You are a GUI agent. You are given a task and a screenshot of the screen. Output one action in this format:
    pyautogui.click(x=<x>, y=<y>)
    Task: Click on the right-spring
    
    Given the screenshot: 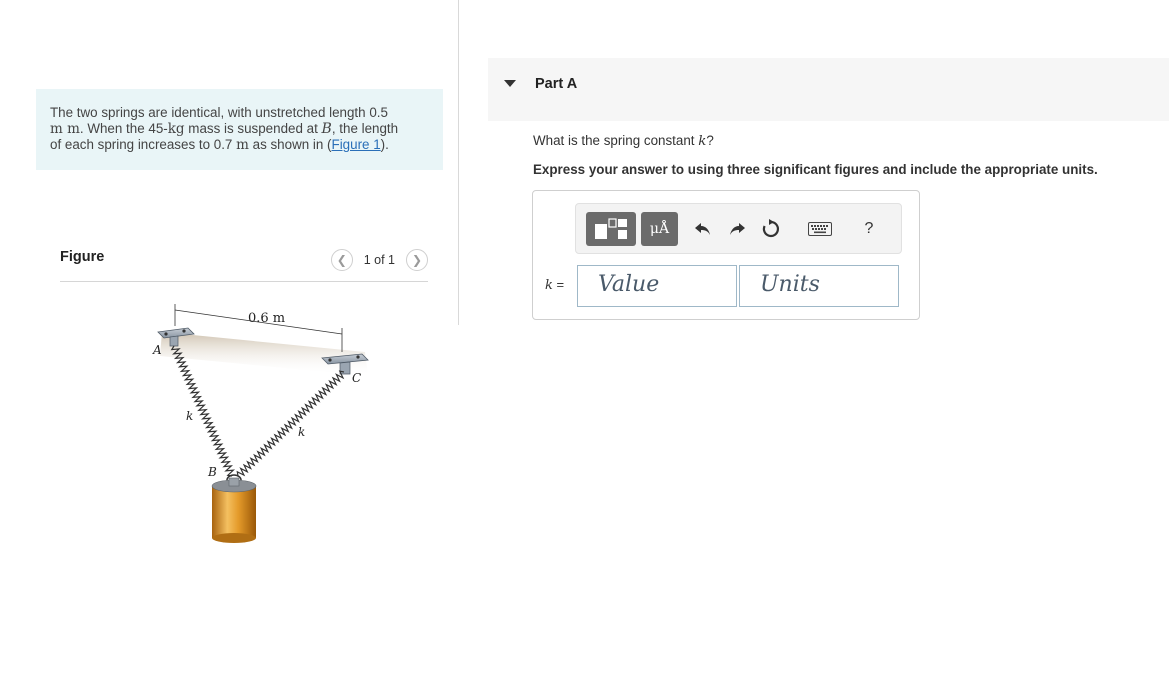 What is the action you would take?
    pyautogui.click(x=290, y=423)
    